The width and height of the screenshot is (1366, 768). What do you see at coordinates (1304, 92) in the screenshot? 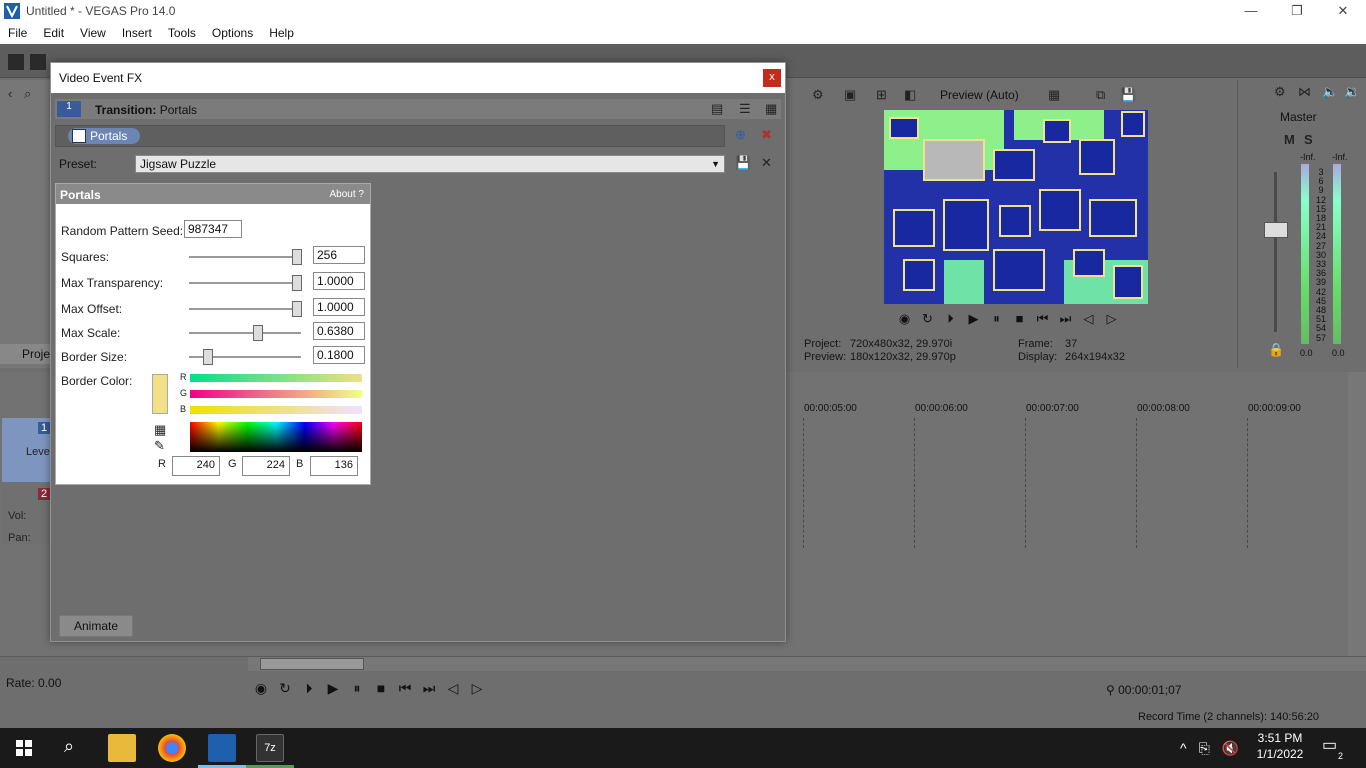
I see `downmix-icon: ⋈` at bounding box center [1304, 92].